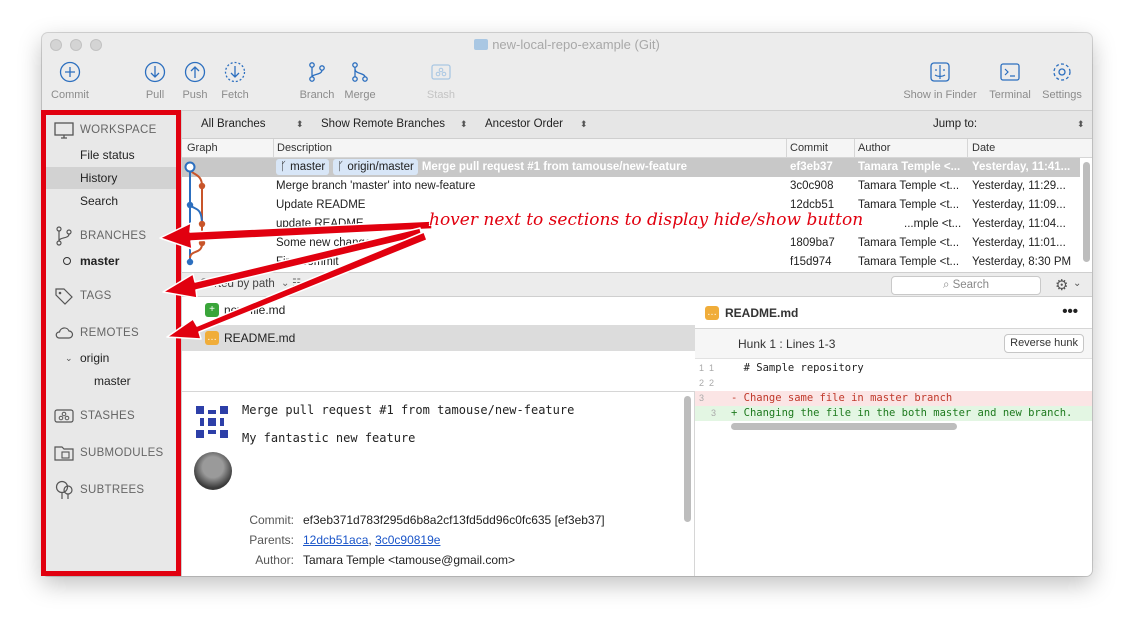 This screenshot has height=627, width=1134. Describe the element at coordinates (687, 459) in the screenshot. I see `details-scrollbar` at that location.